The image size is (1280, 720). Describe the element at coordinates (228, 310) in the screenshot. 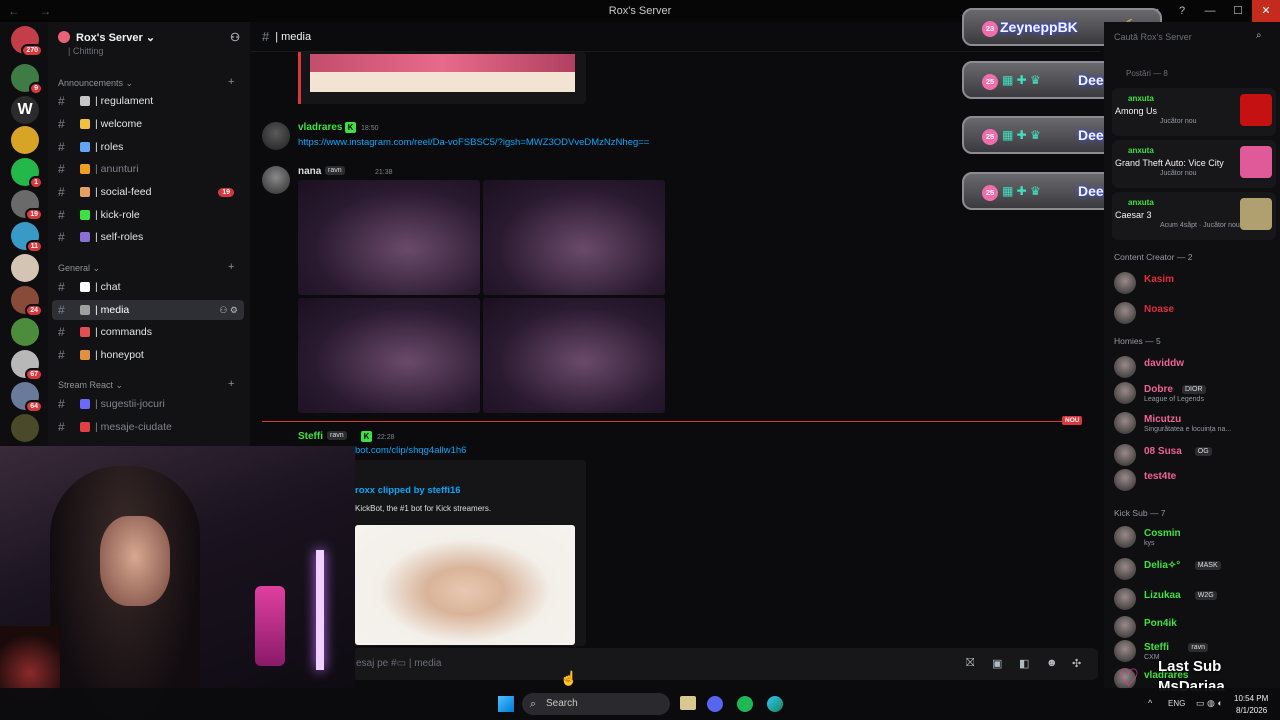

I see `channel-settings-icon: ⚇ ⚙` at that location.